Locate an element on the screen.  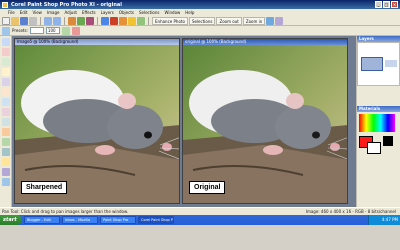
layers-panel is located at coordinates (378, 64).